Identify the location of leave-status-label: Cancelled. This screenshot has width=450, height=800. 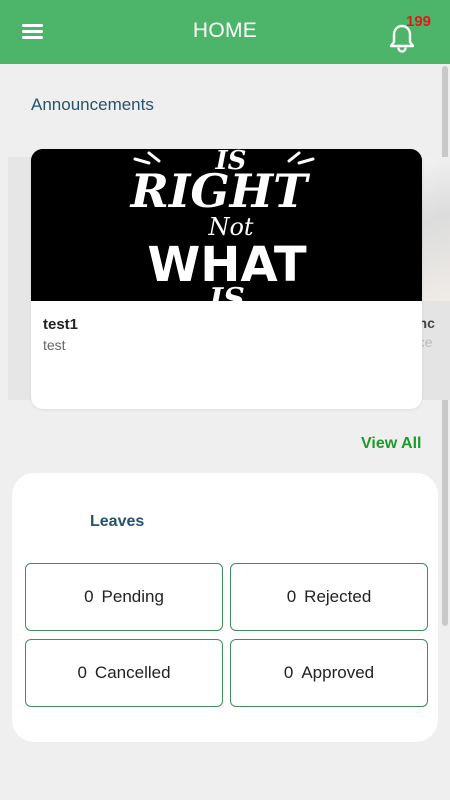
(132, 672).